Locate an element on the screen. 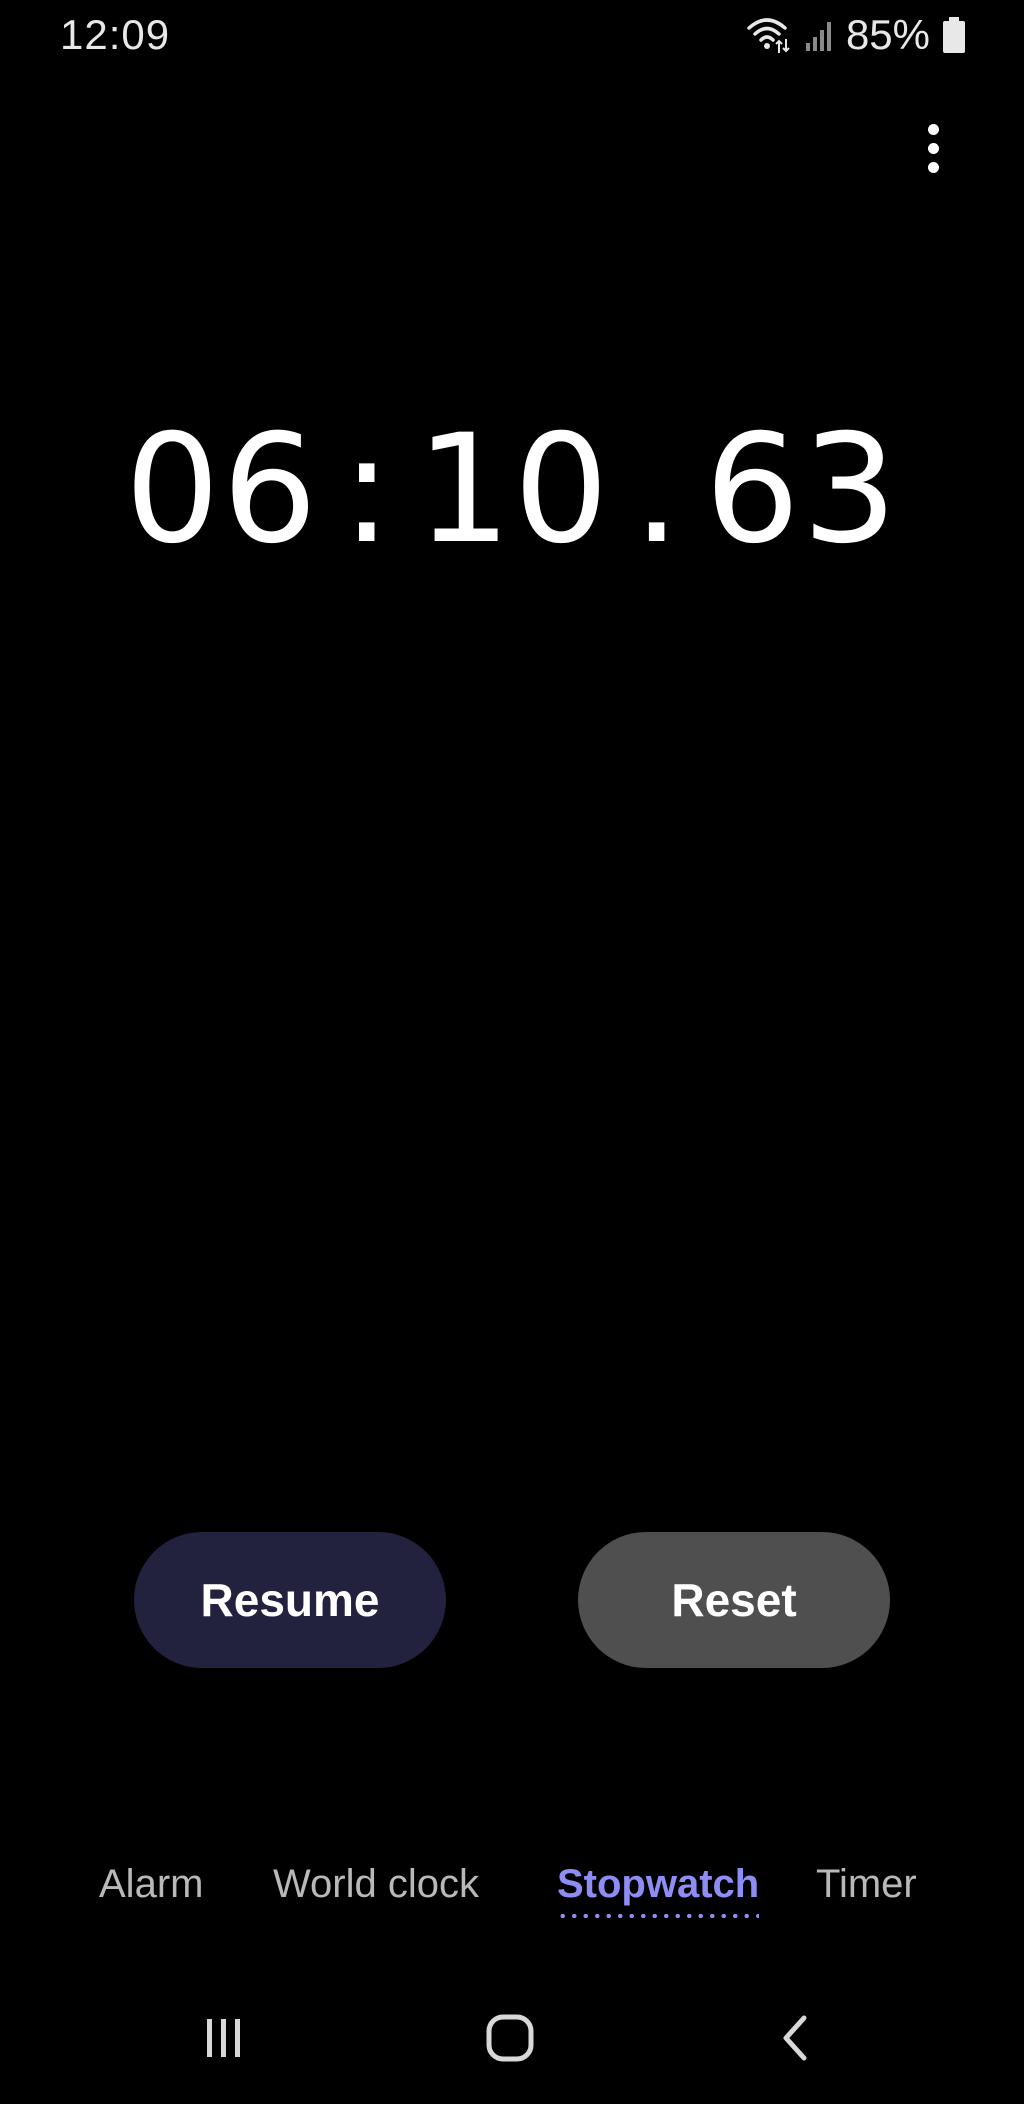  stopwatch-seconds: 10 is located at coordinates (513, 490).